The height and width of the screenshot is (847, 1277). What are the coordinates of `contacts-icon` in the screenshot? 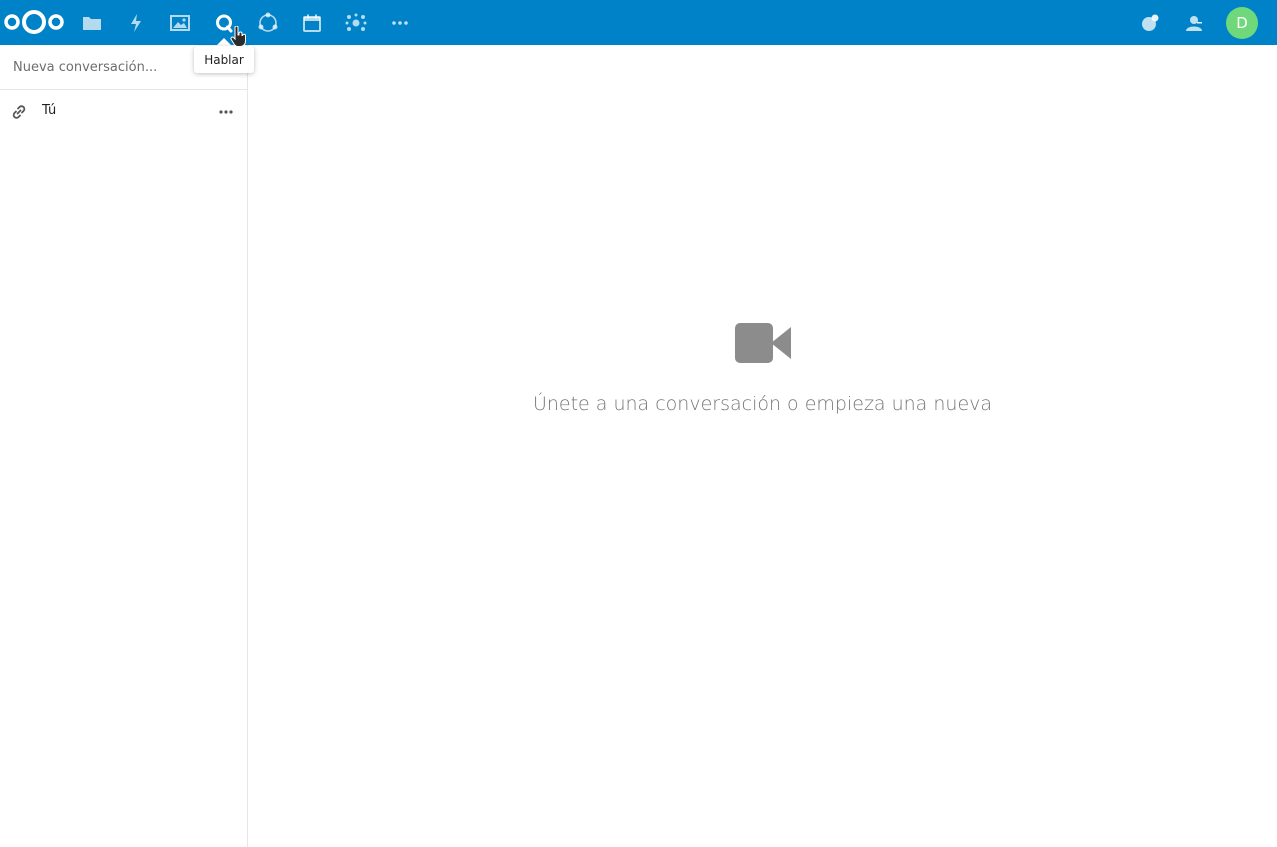 It's located at (1194, 22).